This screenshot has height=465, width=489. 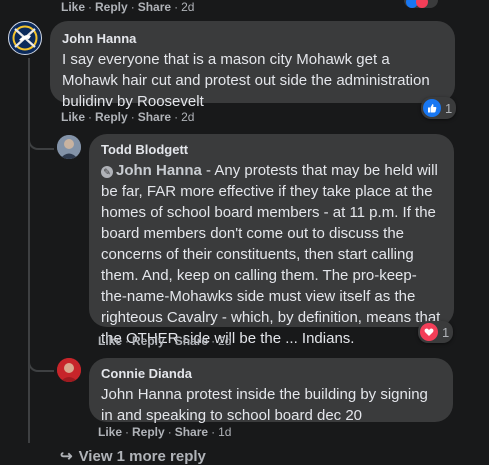 I want to click on sabres-logo-icon, so click(x=25, y=38).